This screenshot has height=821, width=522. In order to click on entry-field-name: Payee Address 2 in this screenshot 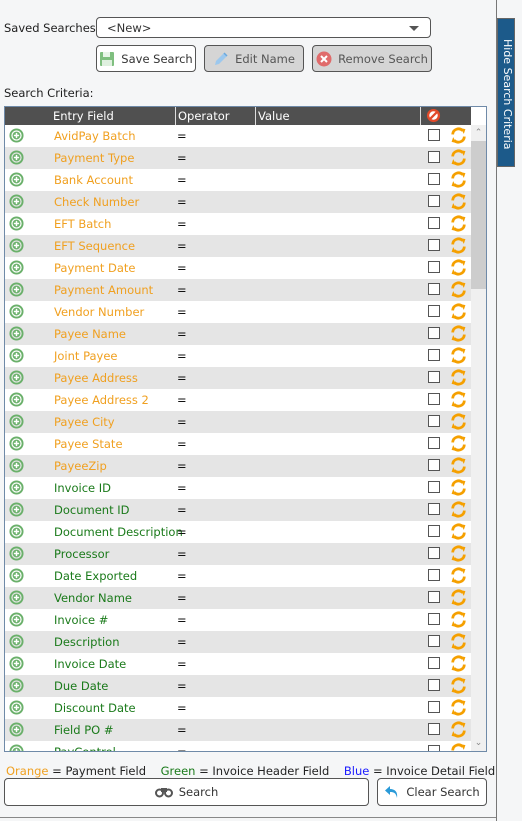, I will do `click(101, 400)`.